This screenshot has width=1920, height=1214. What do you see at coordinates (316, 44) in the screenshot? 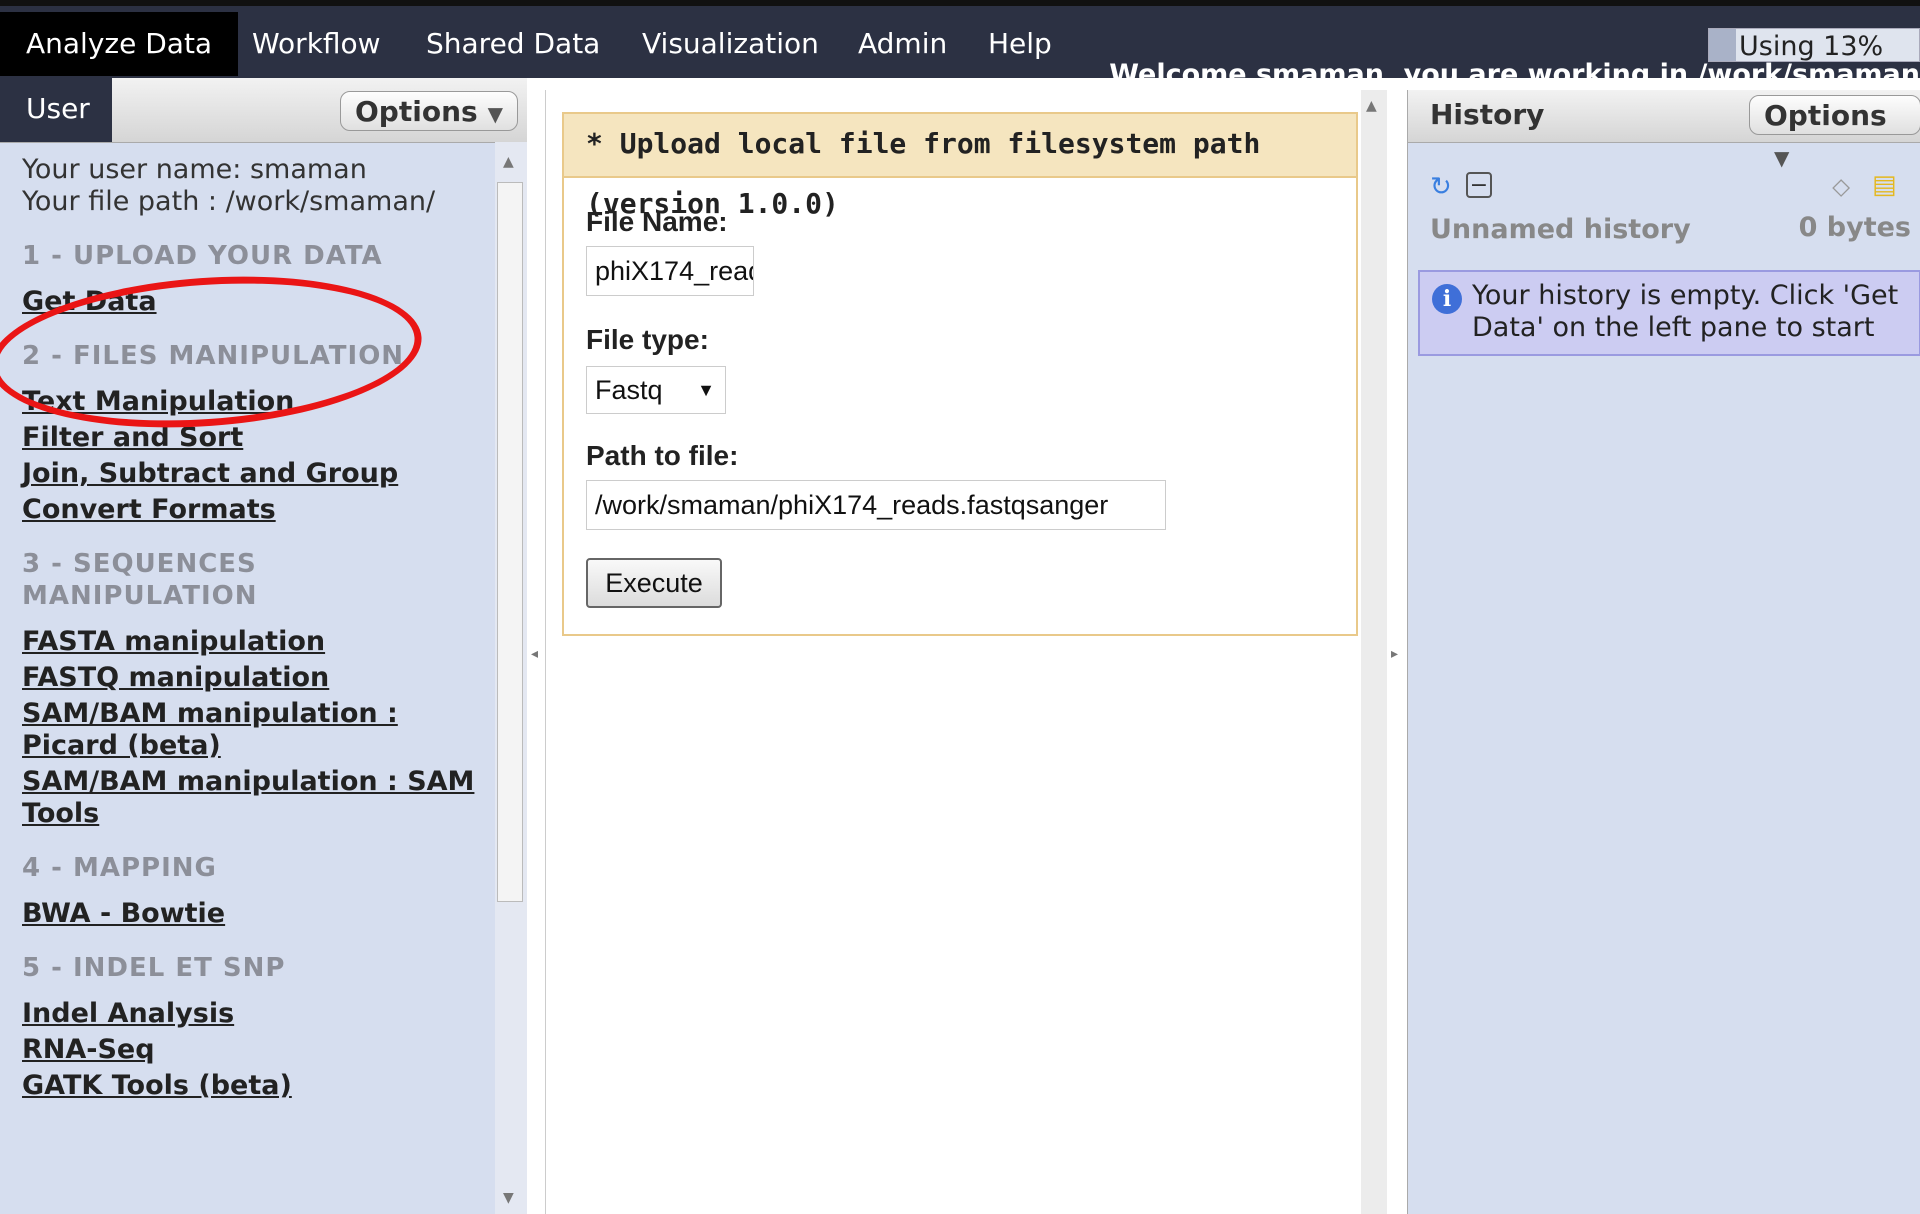
I see `tab-workflow: Workflow` at bounding box center [316, 44].